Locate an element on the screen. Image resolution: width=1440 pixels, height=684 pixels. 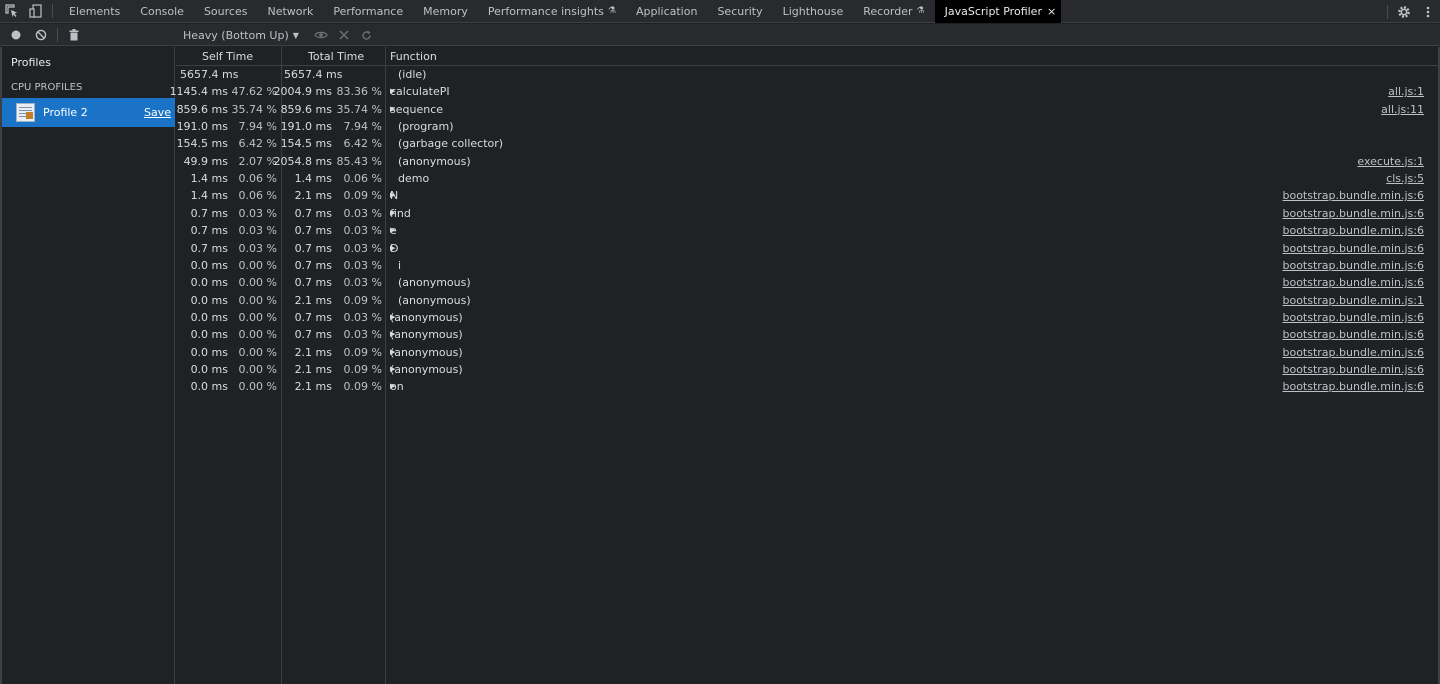
more-options-icon is located at coordinates (1428, 11).